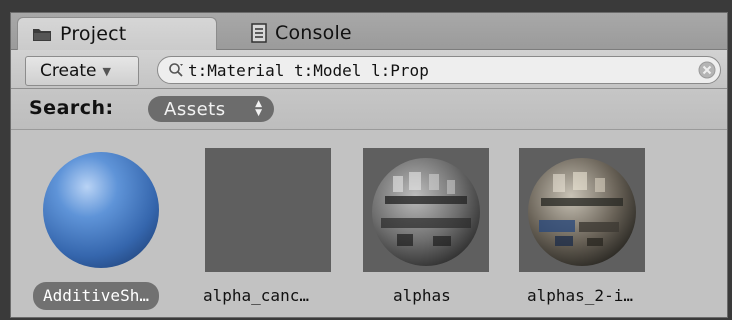 This screenshot has height=320, width=732. I want to click on console-icon, so click(259, 33).